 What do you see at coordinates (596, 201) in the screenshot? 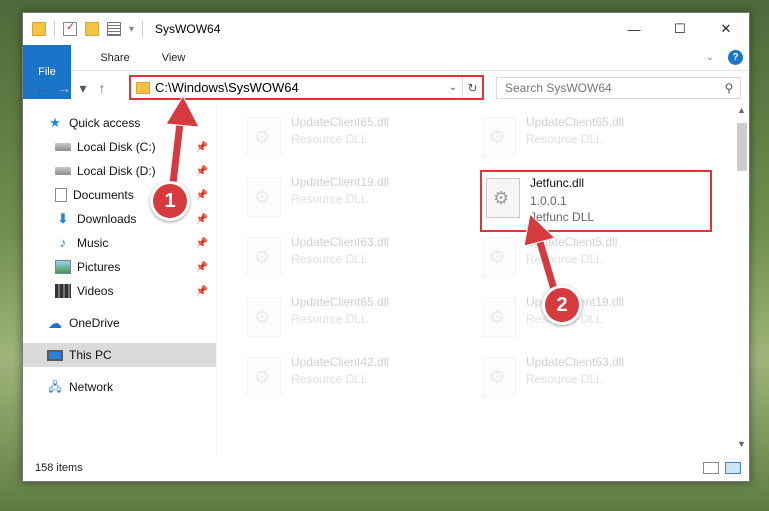
I see `file-item-jetfunc-dll: Jetfunc.dll 1.0.0.1 Jetfunc DLL` at bounding box center [596, 201].